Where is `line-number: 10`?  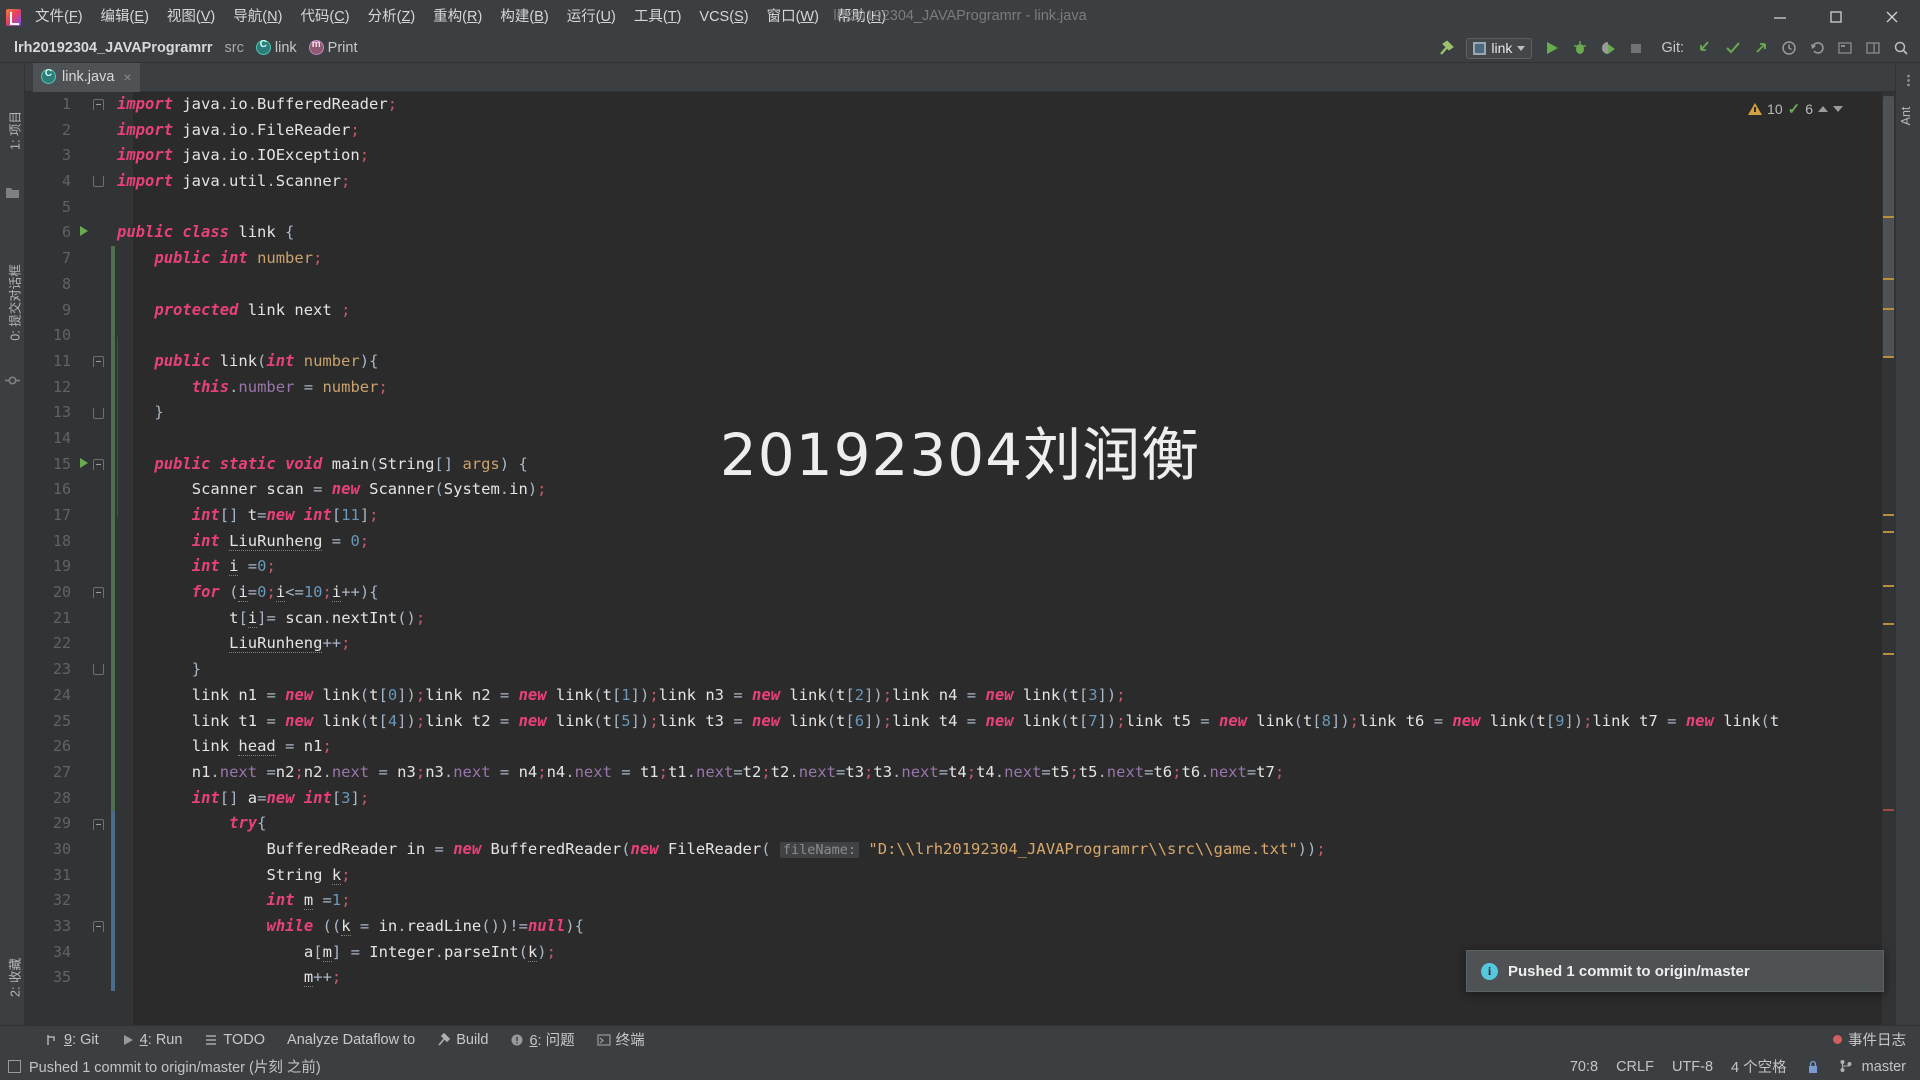 line-number: 10 is located at coordinates (48, 336).